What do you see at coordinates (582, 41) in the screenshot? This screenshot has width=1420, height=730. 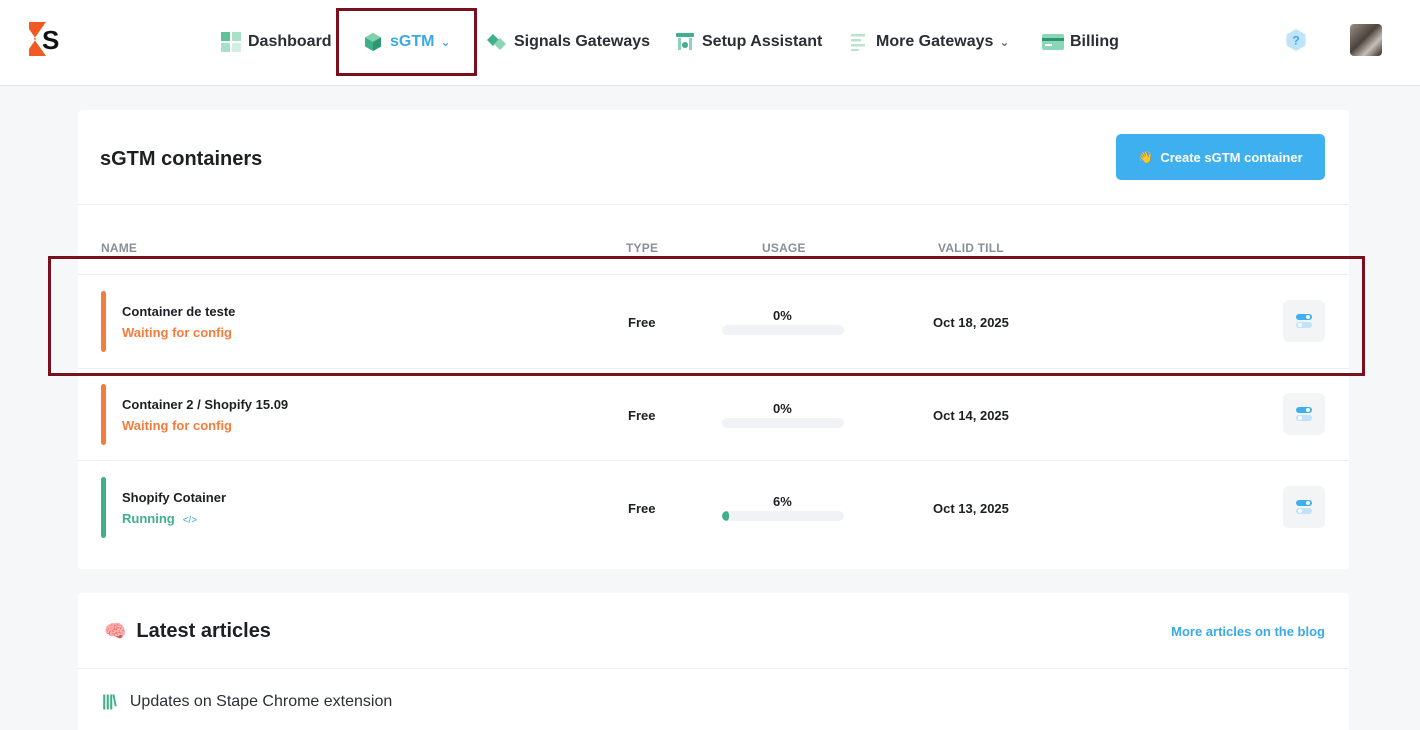 I see `nav-signals-gateways-label: Signals Gateways` at bounding box center [582, 41].